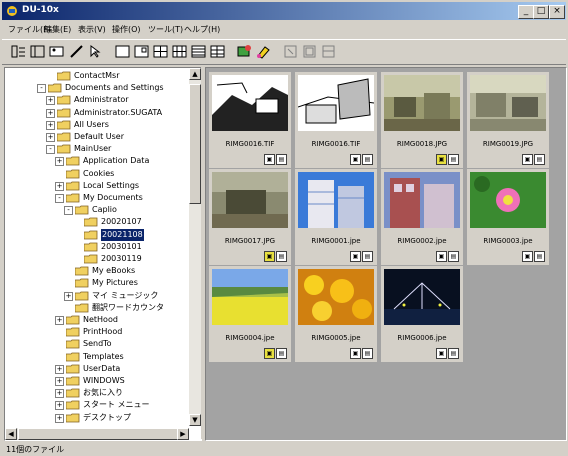 The image size is (568, 456). I want to click on tree-horizontal-scrollbar: ◀ ▶, so click(97, 434).